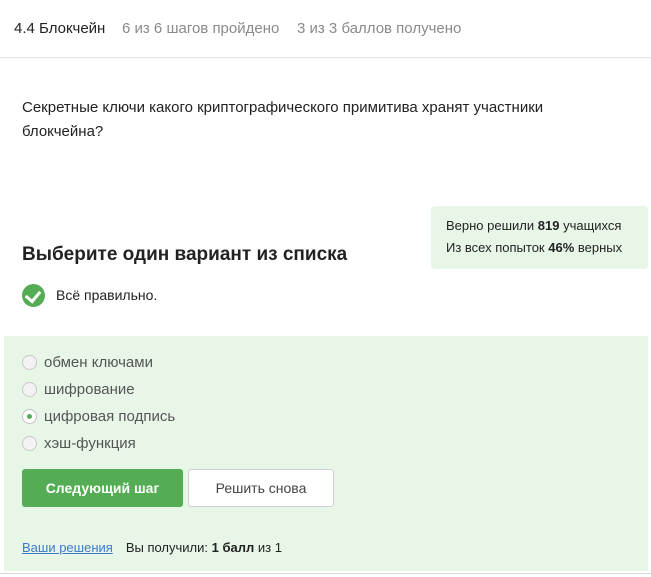 Image resolution: width=651 pixels, height=577 pixels. I want to click on attempts-suffix: верных, so click(598, 247).